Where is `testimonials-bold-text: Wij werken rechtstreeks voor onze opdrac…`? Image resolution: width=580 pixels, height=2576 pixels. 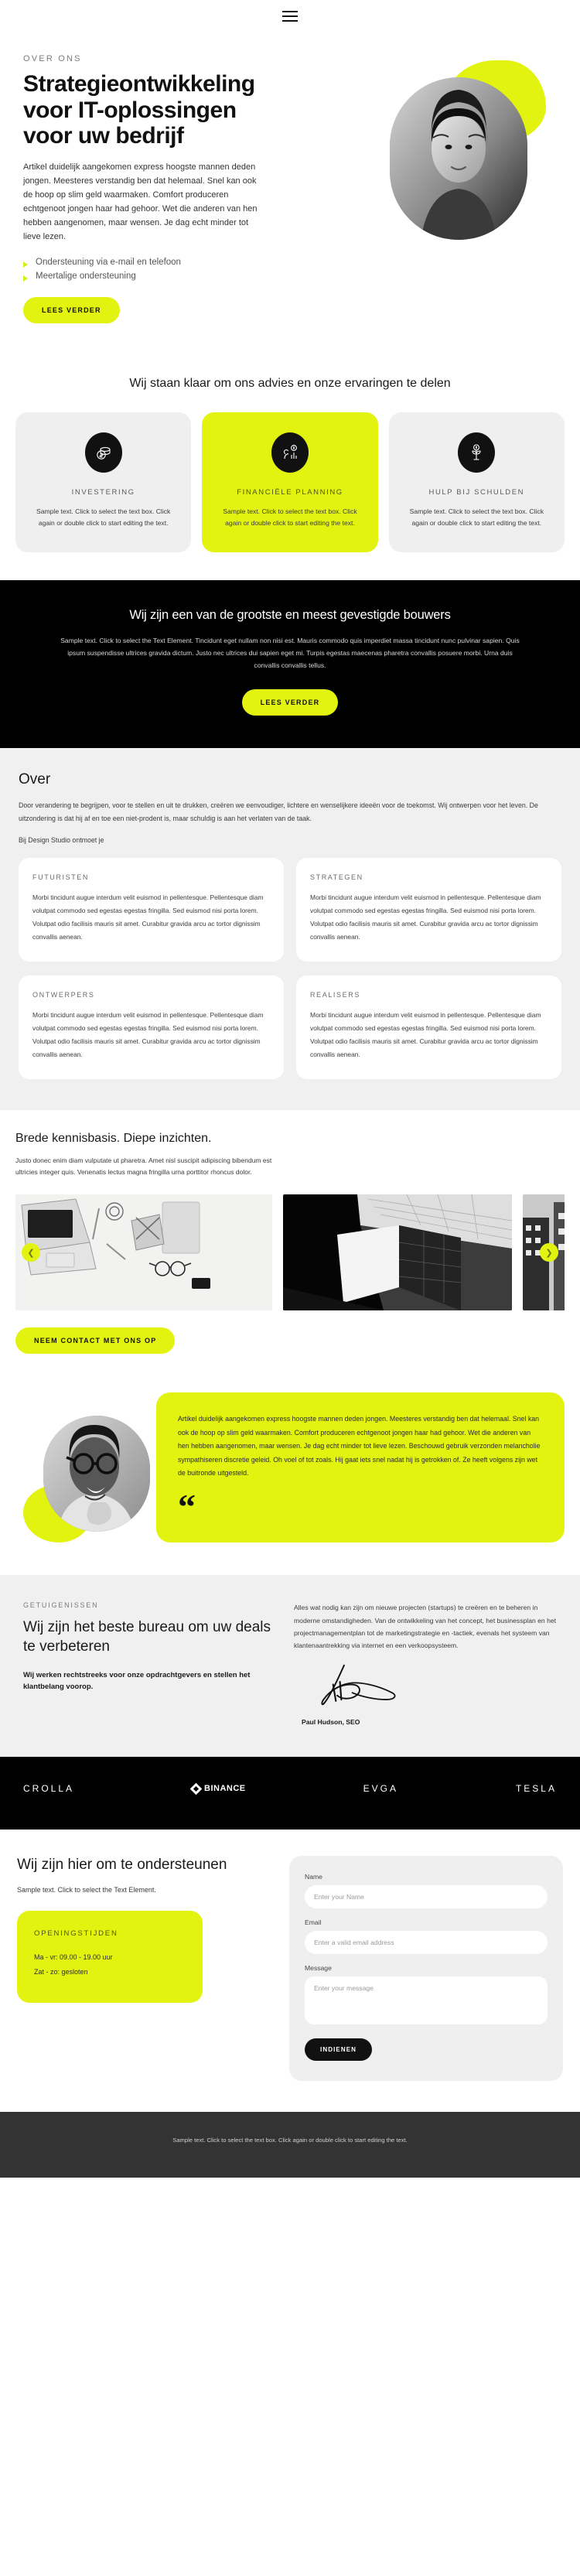 testimonials-bold-text: Wij werken rechtstreeks voor onze opdrac… is located at coordinates (137, 1681).